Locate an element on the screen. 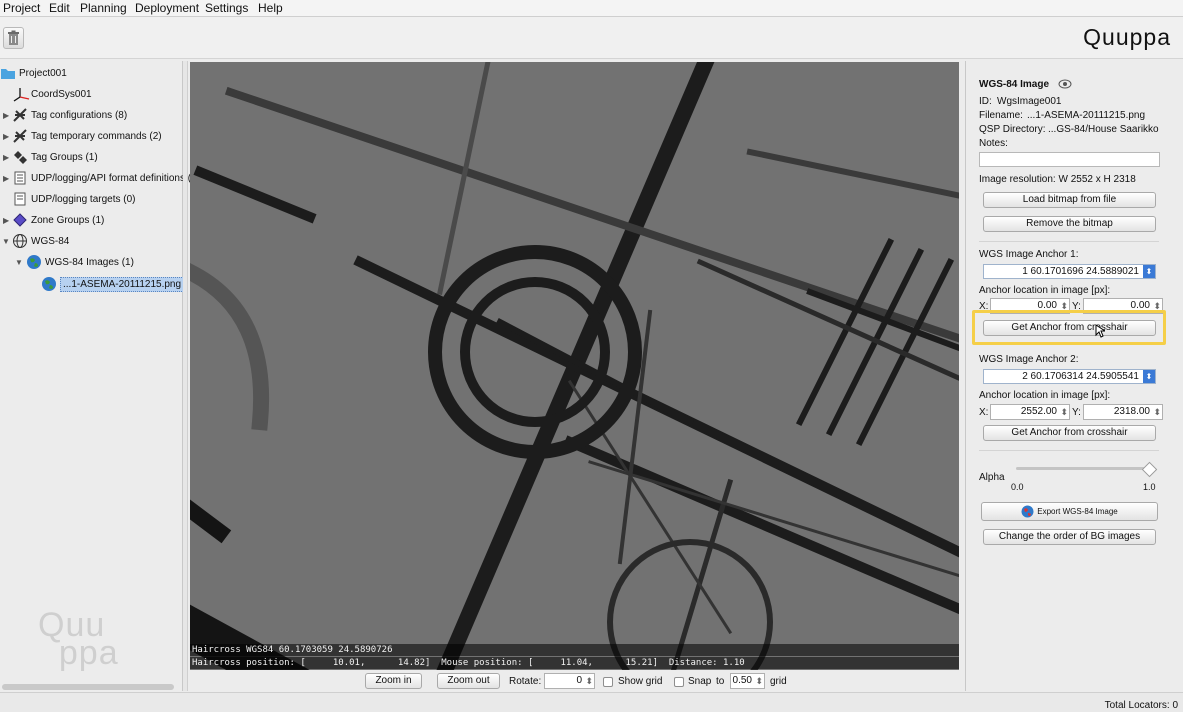  zoom-in-button: Zoom in is located at coordinates (393, 681).